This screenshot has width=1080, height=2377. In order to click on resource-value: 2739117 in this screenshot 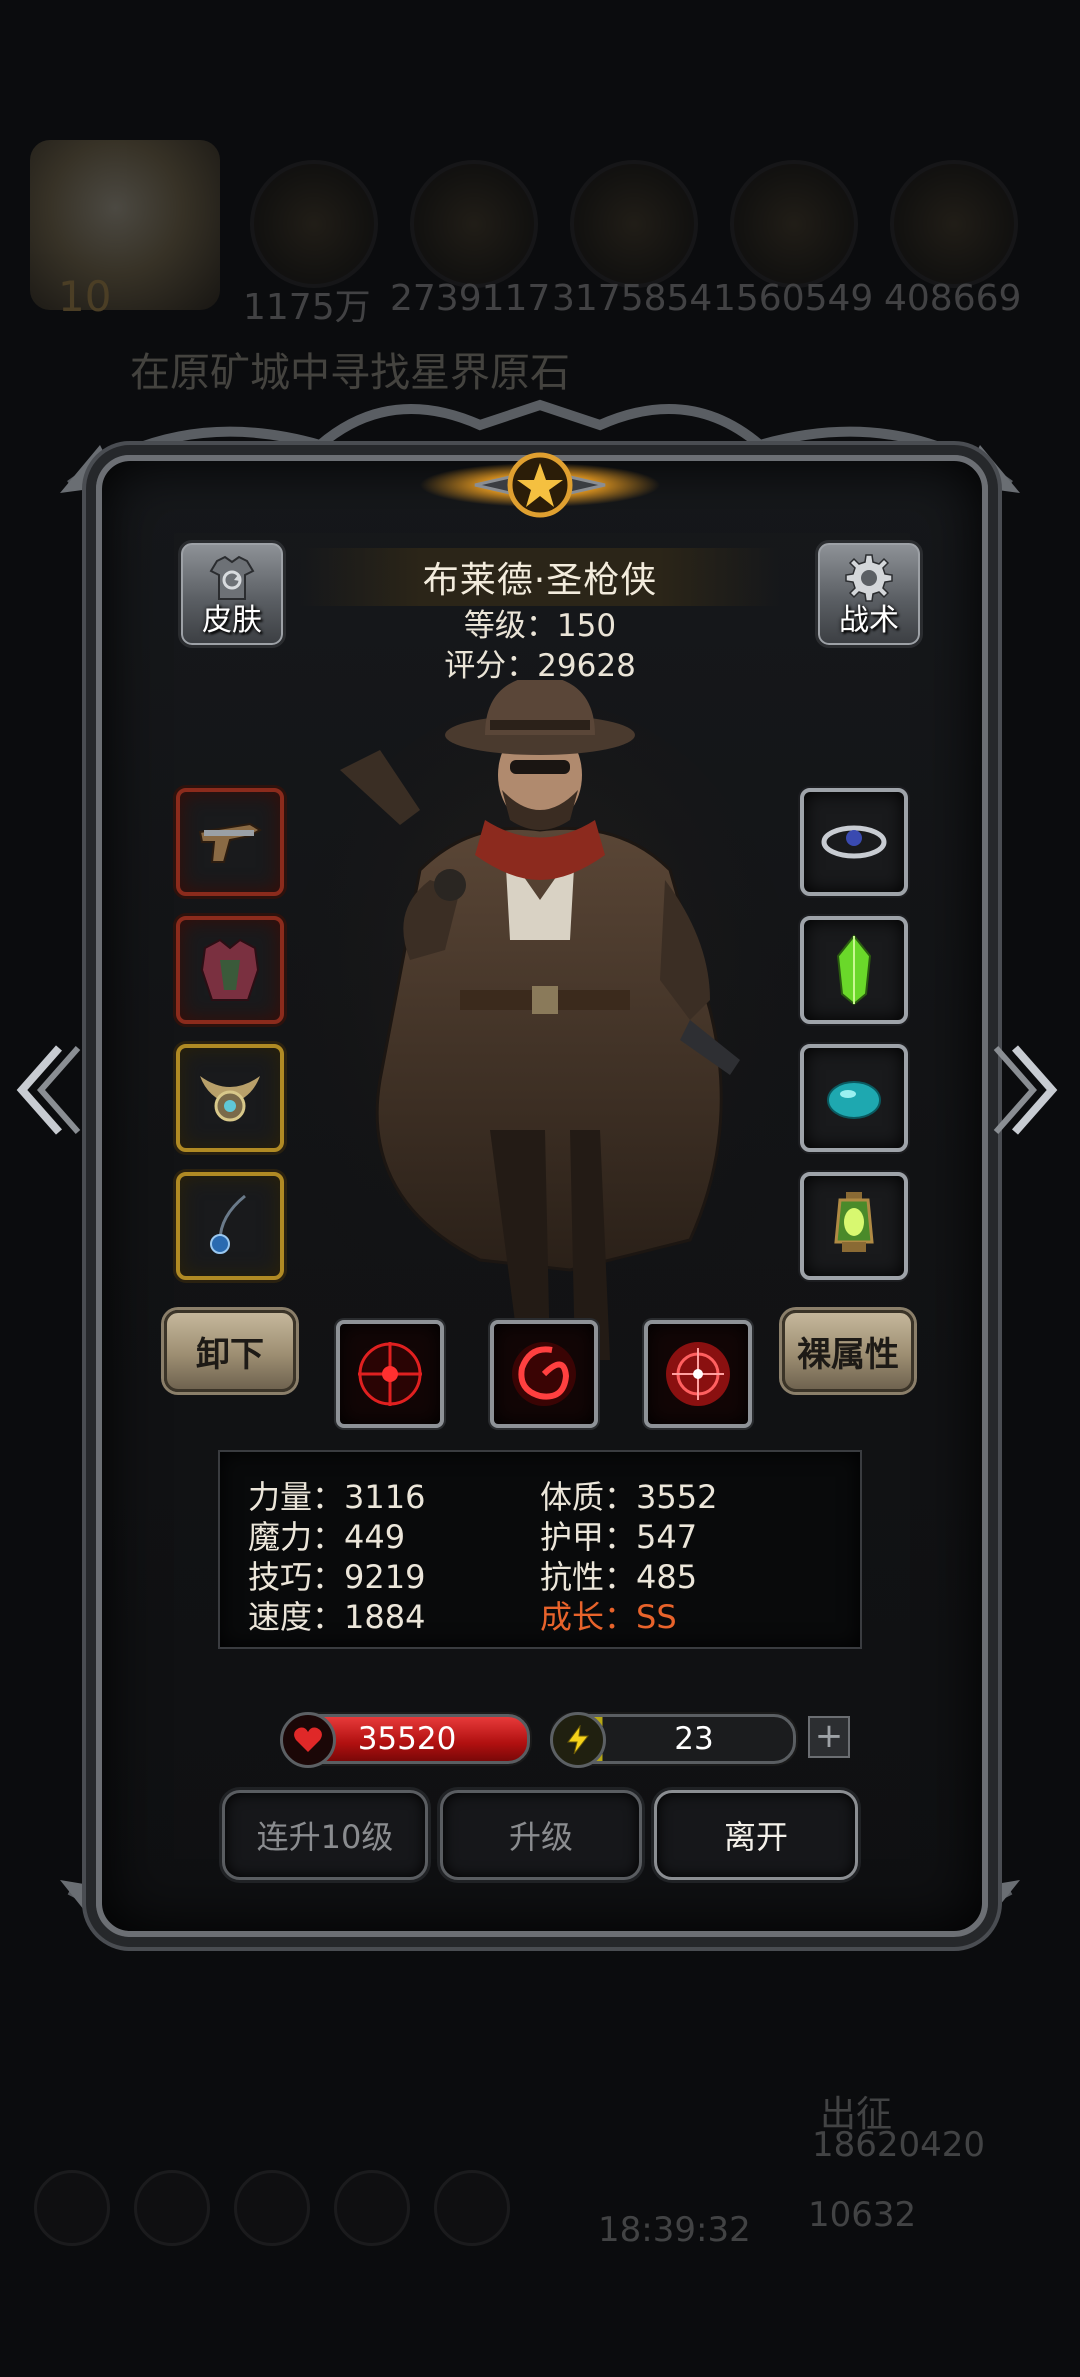, I will do `click(470, 298)`.